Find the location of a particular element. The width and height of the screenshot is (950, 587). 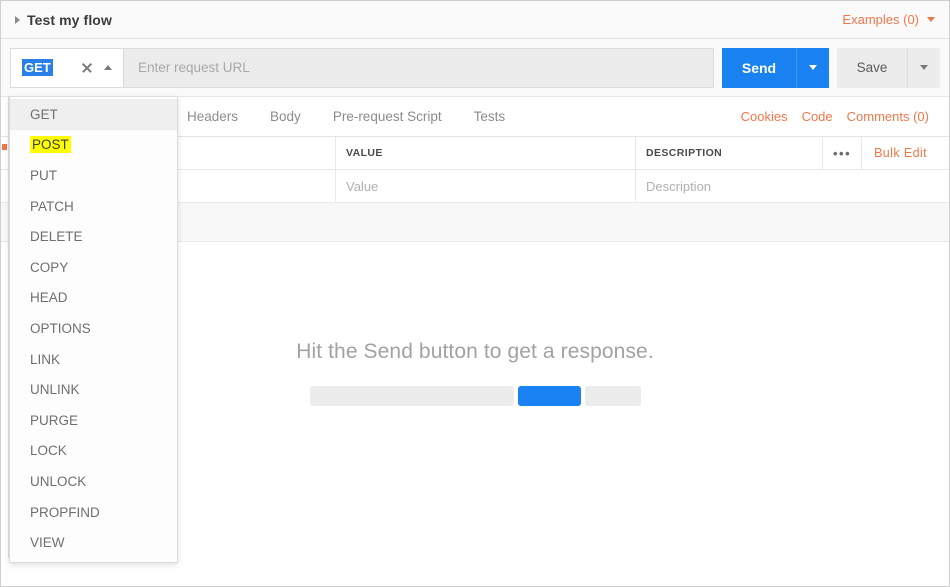

placeholder-bar-accent is located at coordinates (549, 396).